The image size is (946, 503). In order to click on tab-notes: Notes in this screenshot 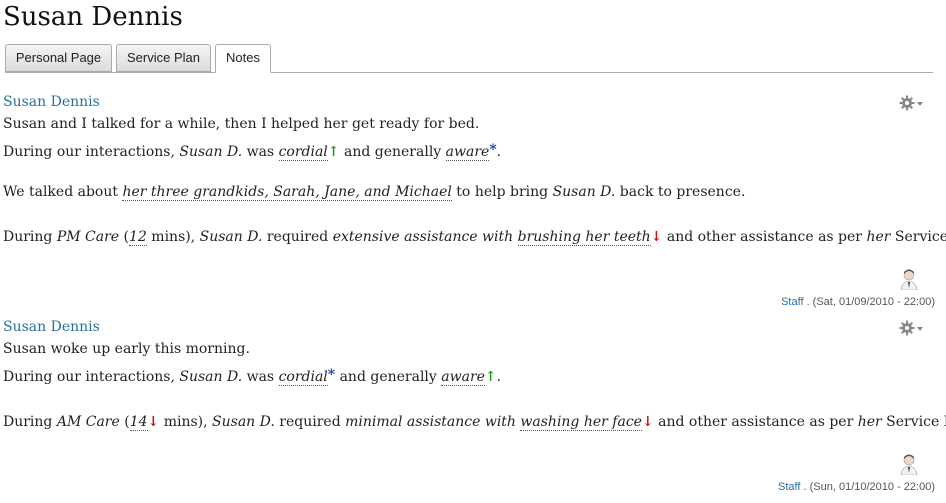, I will do `click(243, 58)`.